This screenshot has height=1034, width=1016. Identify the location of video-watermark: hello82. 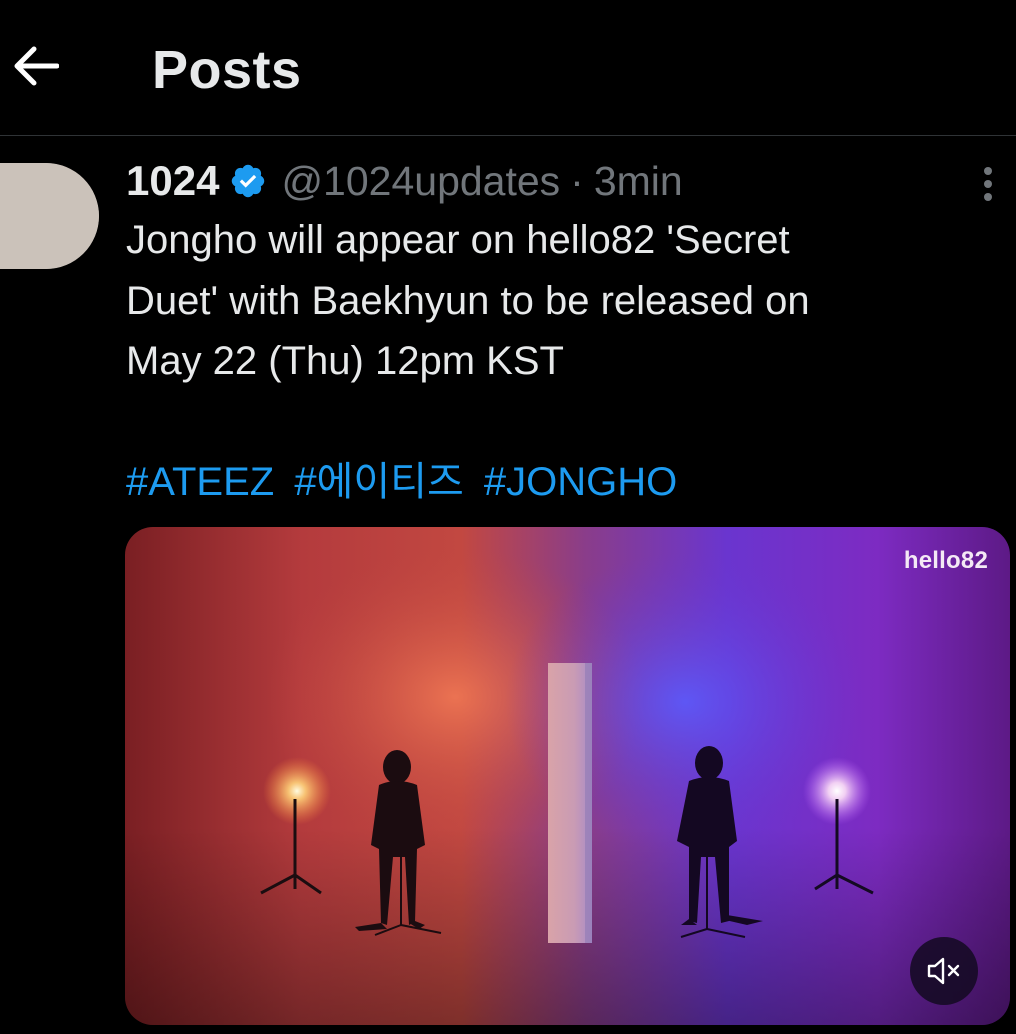
(945, 560).